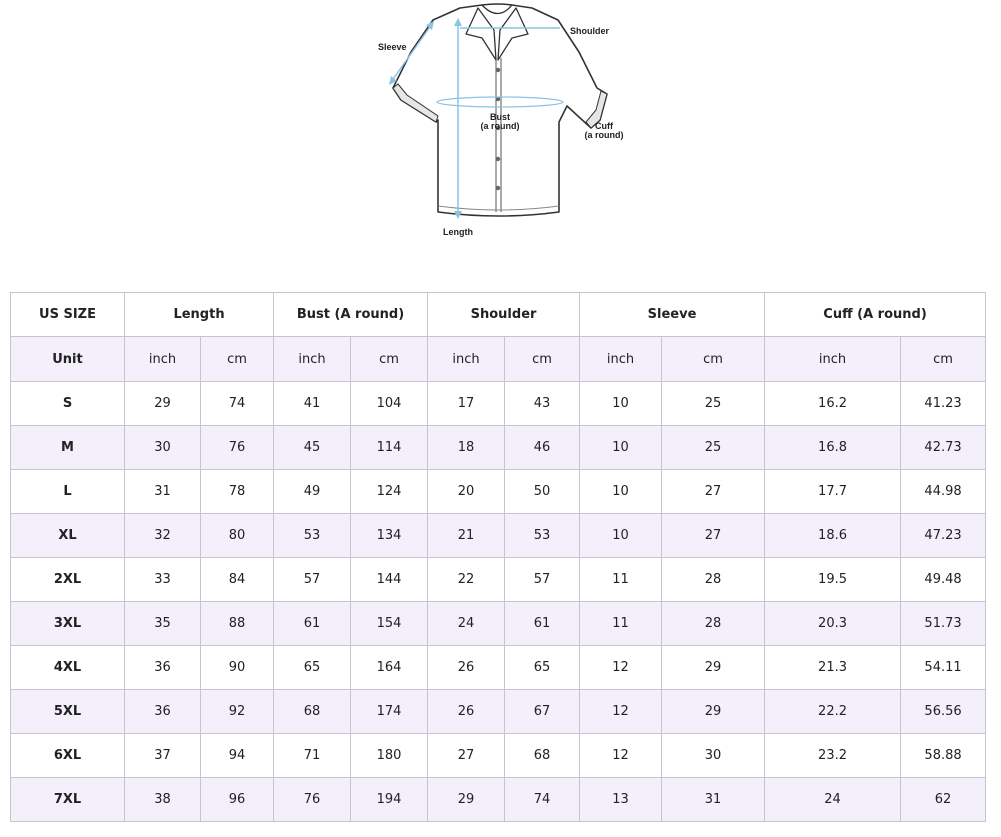 This screenshot has height=837, width=1001. What do you see at coordinates (312, 755) in the screenshot?
I see `measurement-cell: 71` at bounding box center [312, 755].